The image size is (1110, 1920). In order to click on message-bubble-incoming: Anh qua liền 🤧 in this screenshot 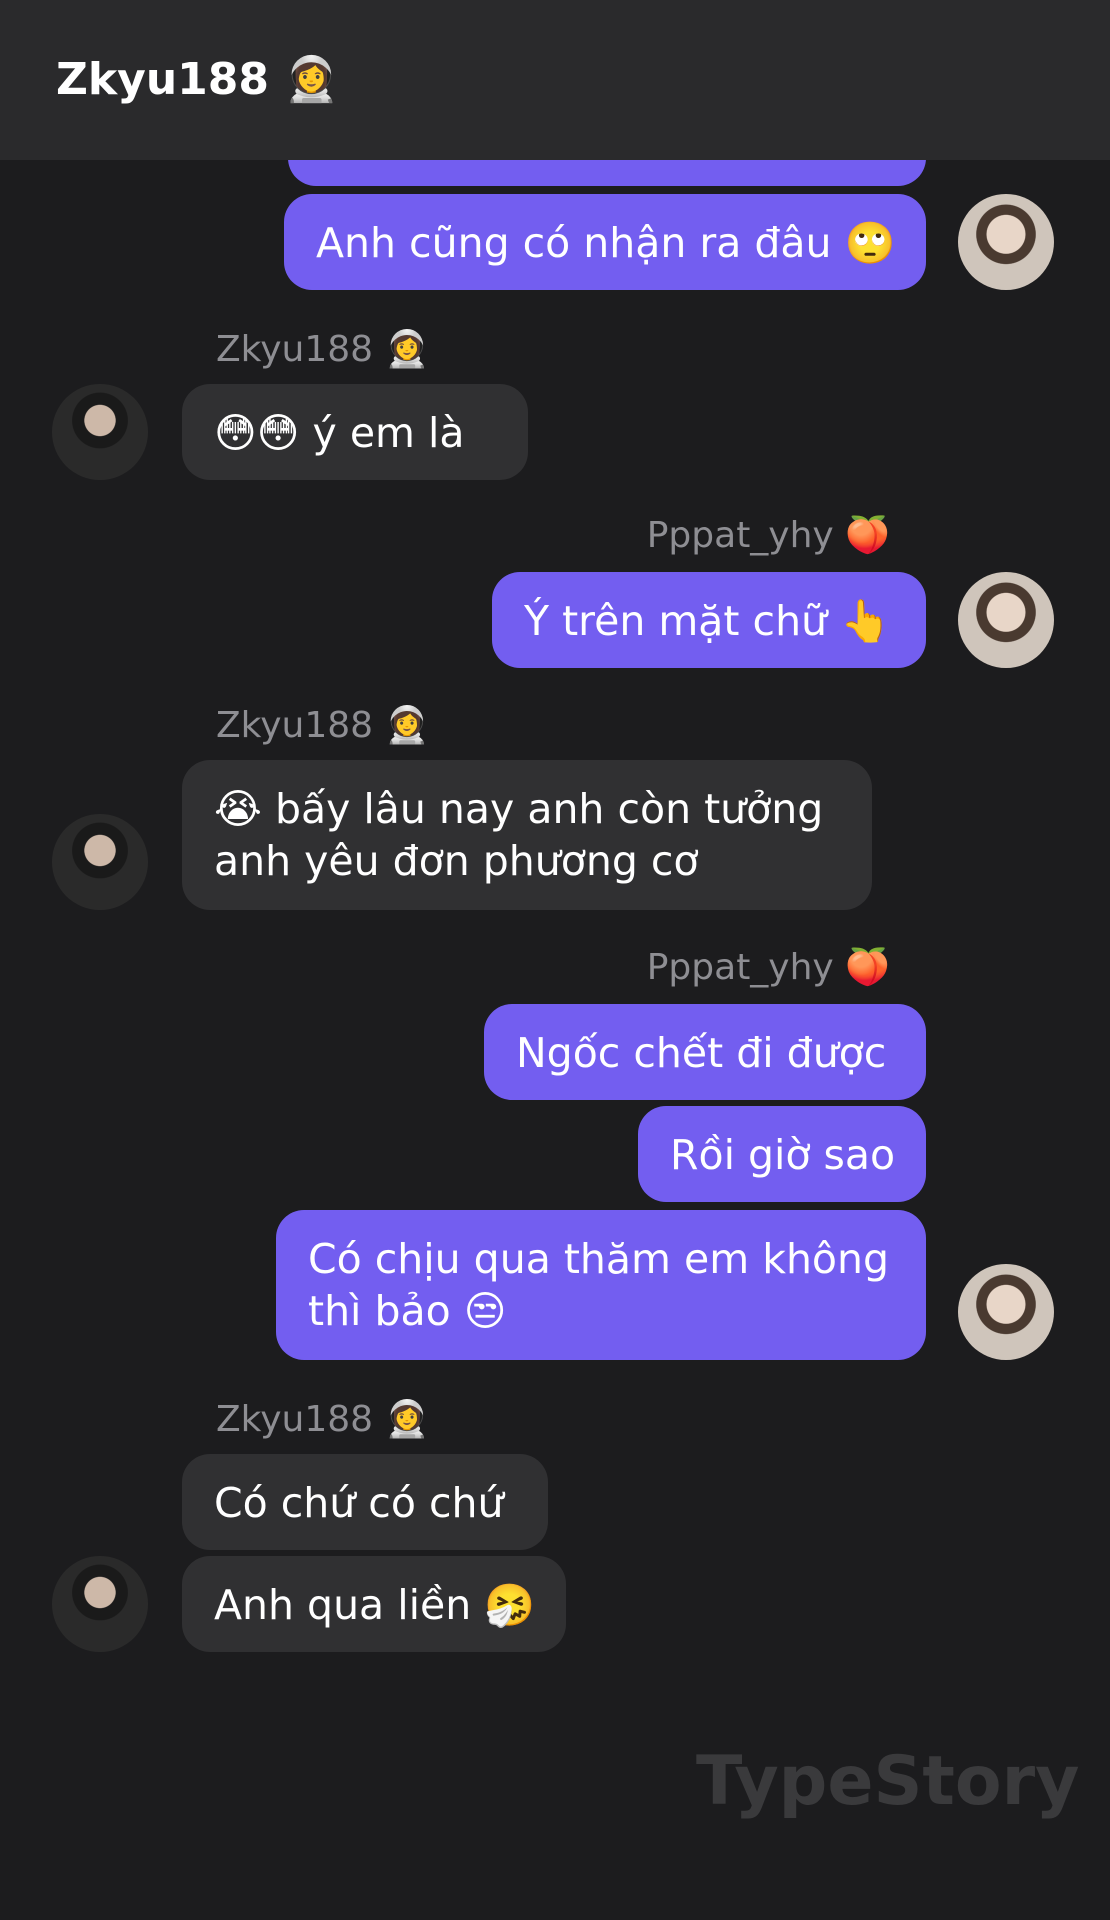, I will do `click(374, 1604)`.